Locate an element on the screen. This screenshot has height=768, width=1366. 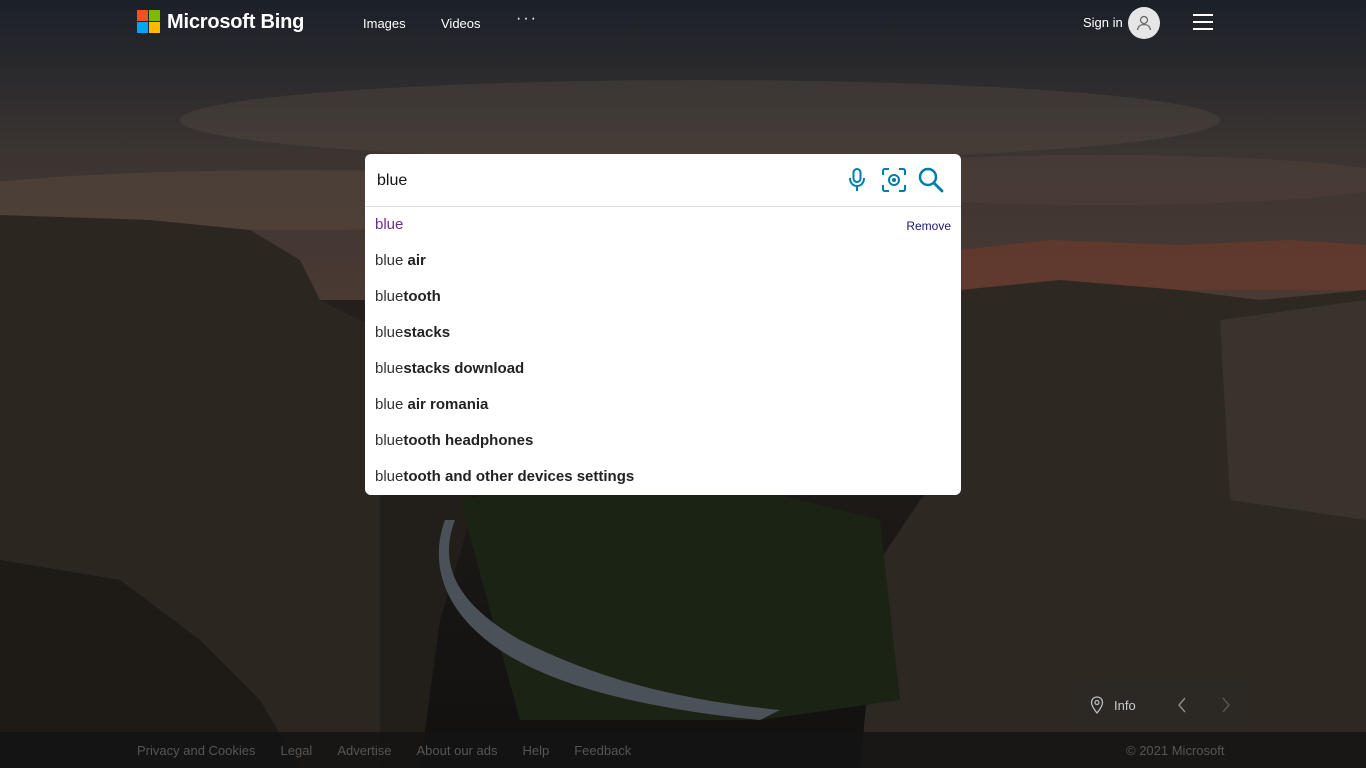
microsoft-logo-icon is located at coordinates (149, 22).